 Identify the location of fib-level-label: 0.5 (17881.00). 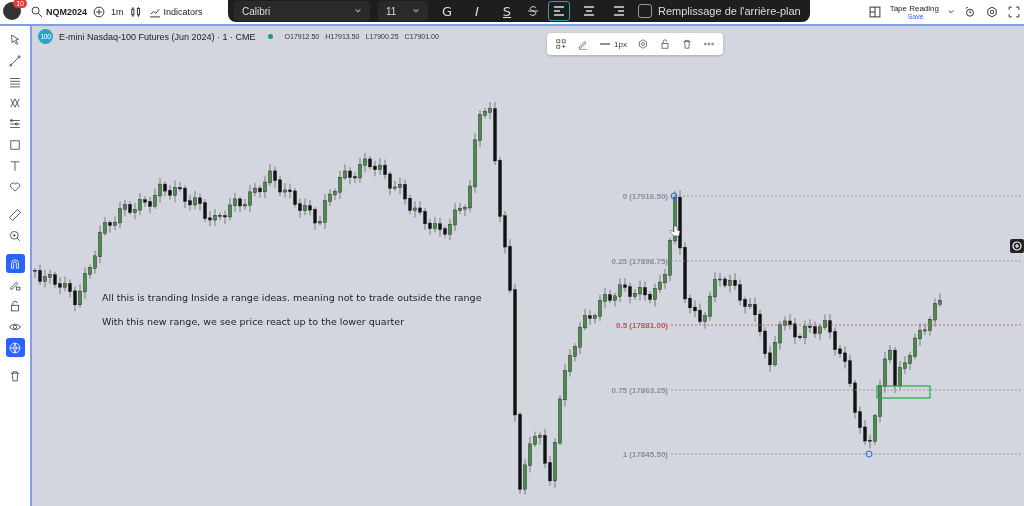
(641, 325).